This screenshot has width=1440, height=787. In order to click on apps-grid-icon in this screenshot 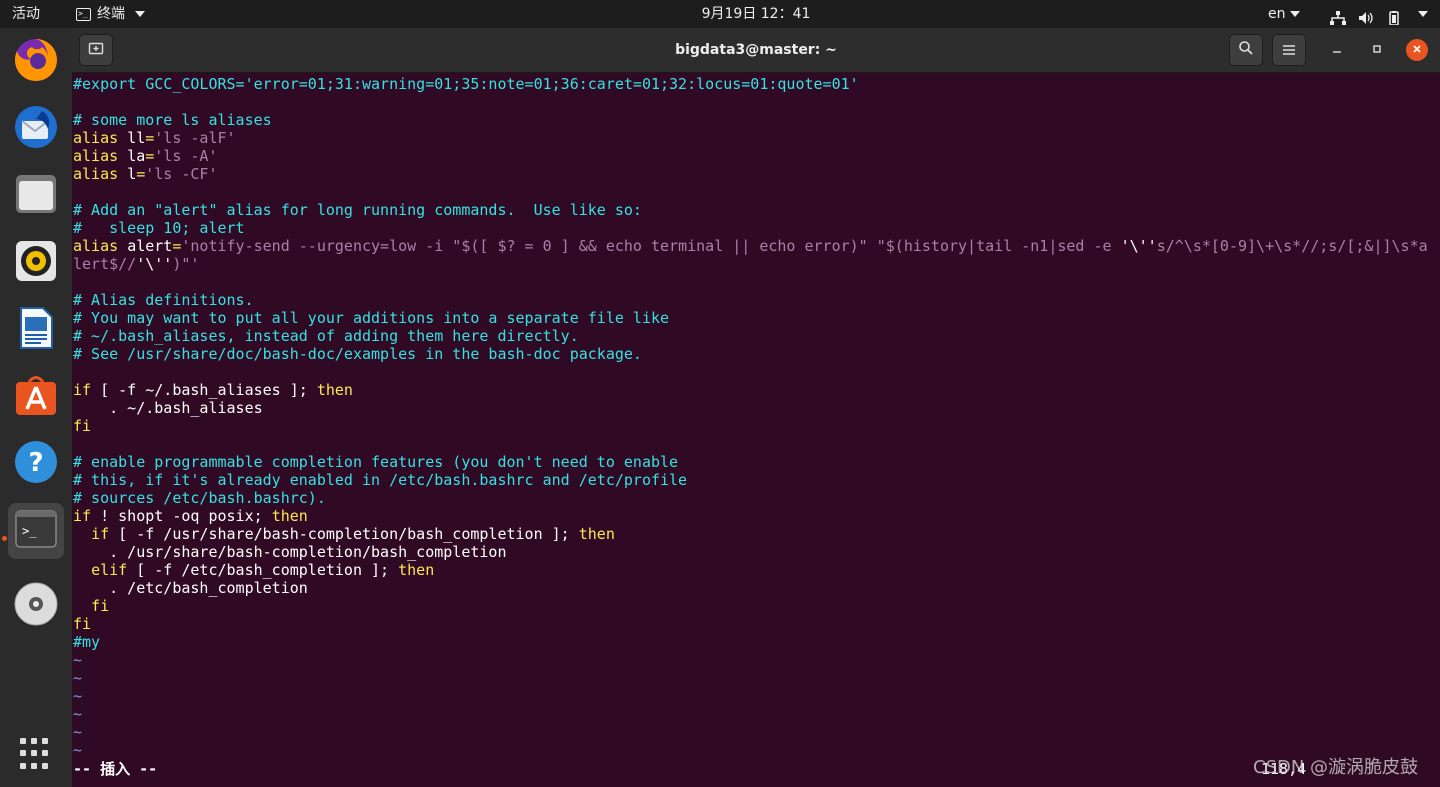, I will do `click(36, 754)`.